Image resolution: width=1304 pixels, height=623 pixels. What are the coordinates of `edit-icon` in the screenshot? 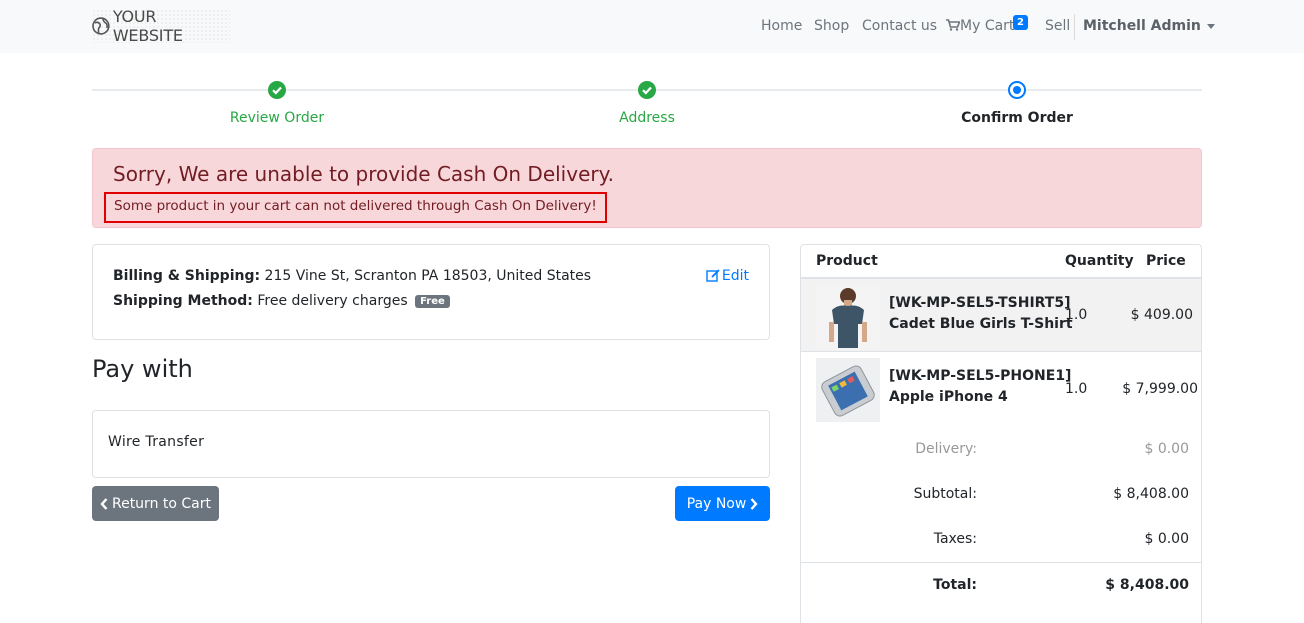 It's located at (713, 275).